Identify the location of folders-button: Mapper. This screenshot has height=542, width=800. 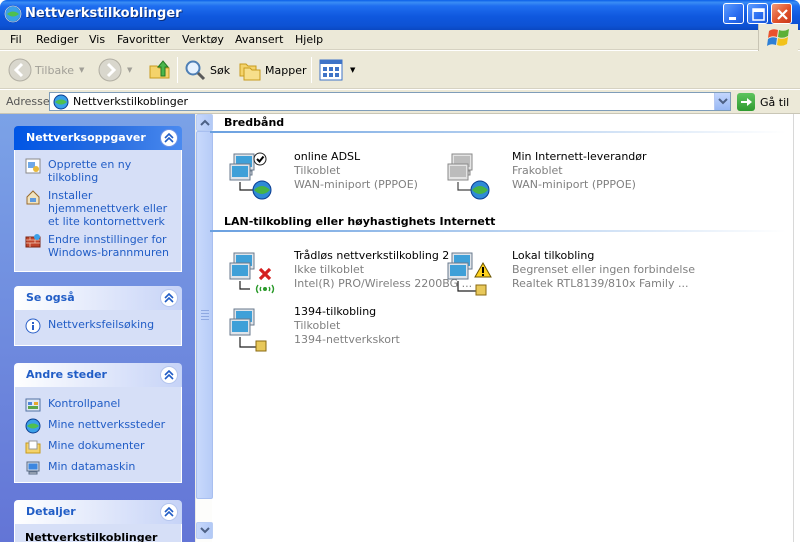
(272, 70).